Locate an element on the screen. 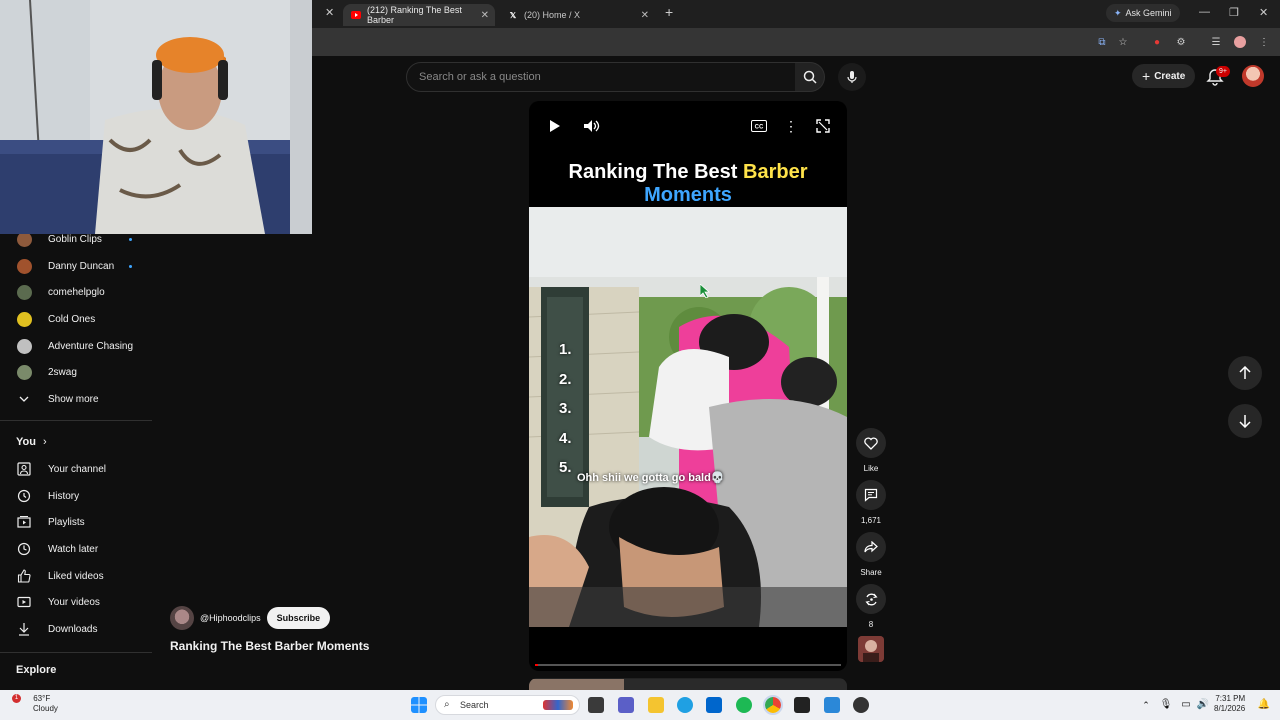 The image size is (1280, 720). you-section-title: You › is located at coordinates (31, 442).